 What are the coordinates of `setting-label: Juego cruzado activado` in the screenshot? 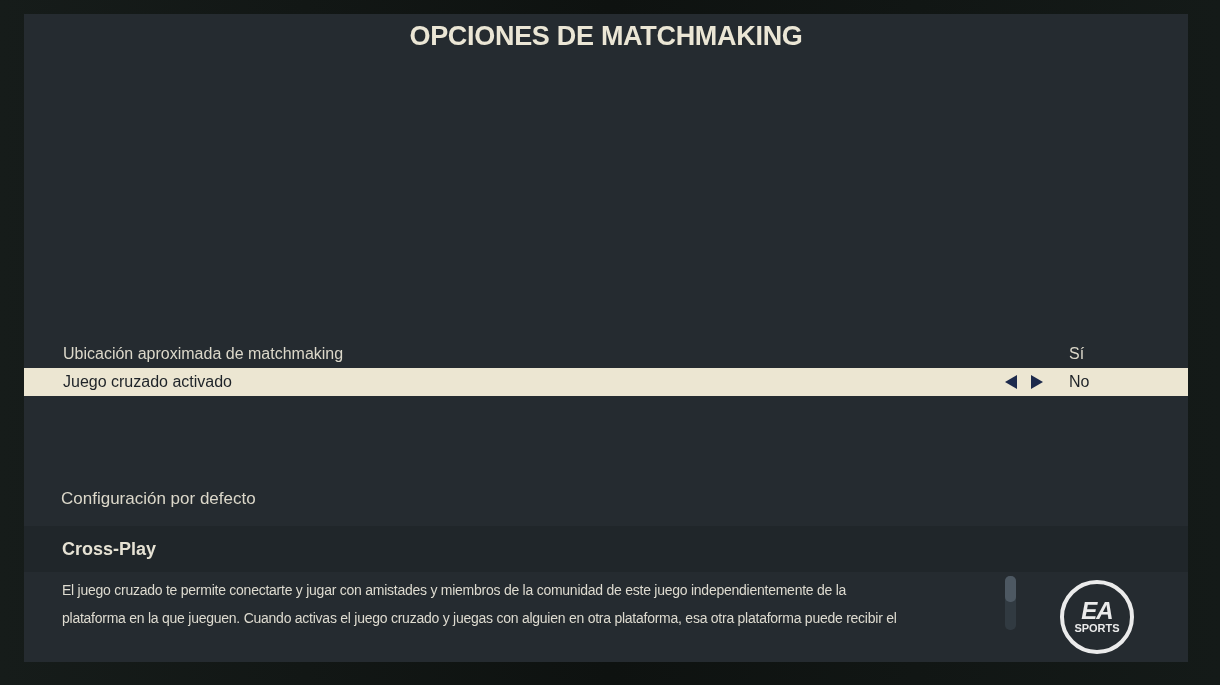 It's located at (148, 382).